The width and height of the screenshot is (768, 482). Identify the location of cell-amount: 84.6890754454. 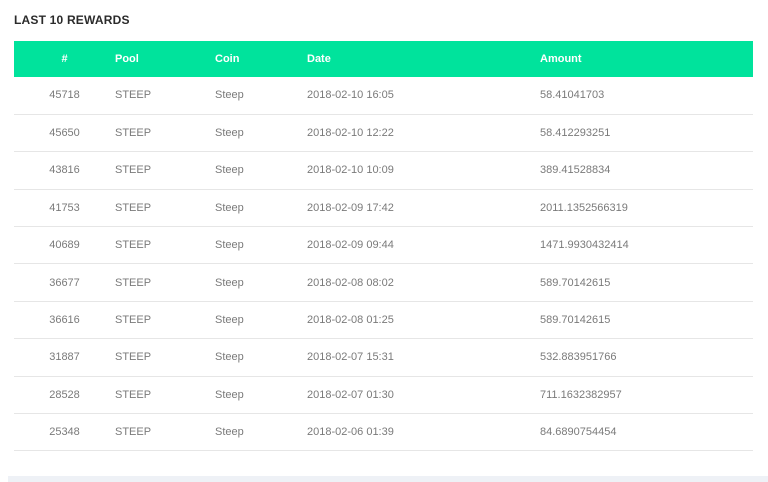
(578, 432).